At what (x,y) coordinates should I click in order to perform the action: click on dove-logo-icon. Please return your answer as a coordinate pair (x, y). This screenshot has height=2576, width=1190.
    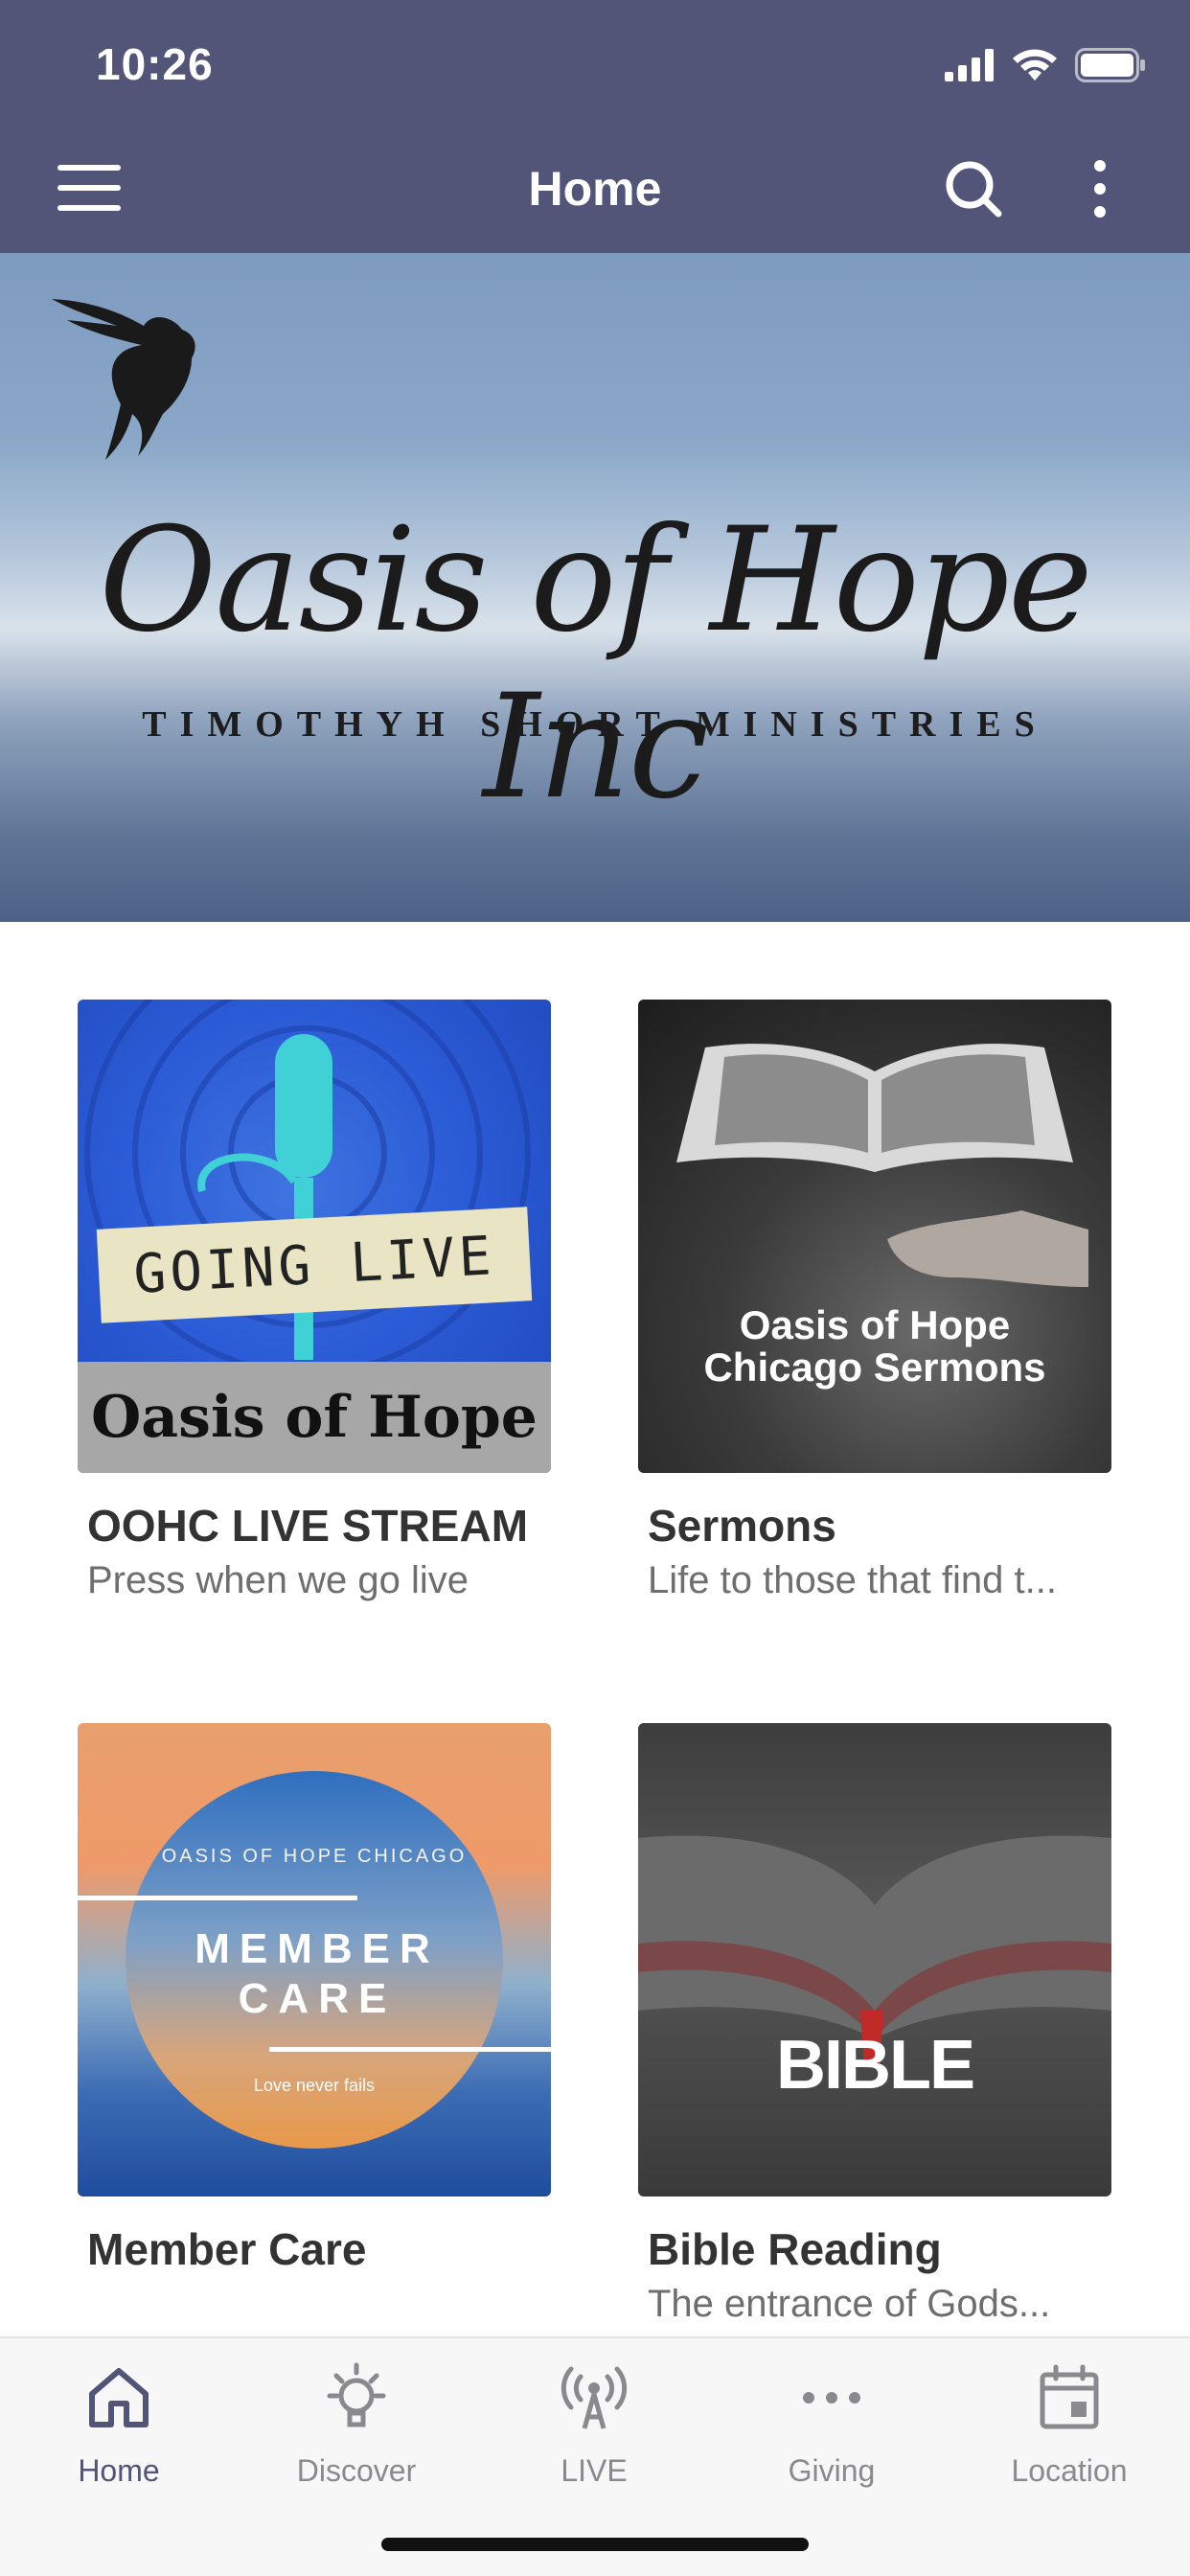
    Looking at the image, I should click on (124, 379).